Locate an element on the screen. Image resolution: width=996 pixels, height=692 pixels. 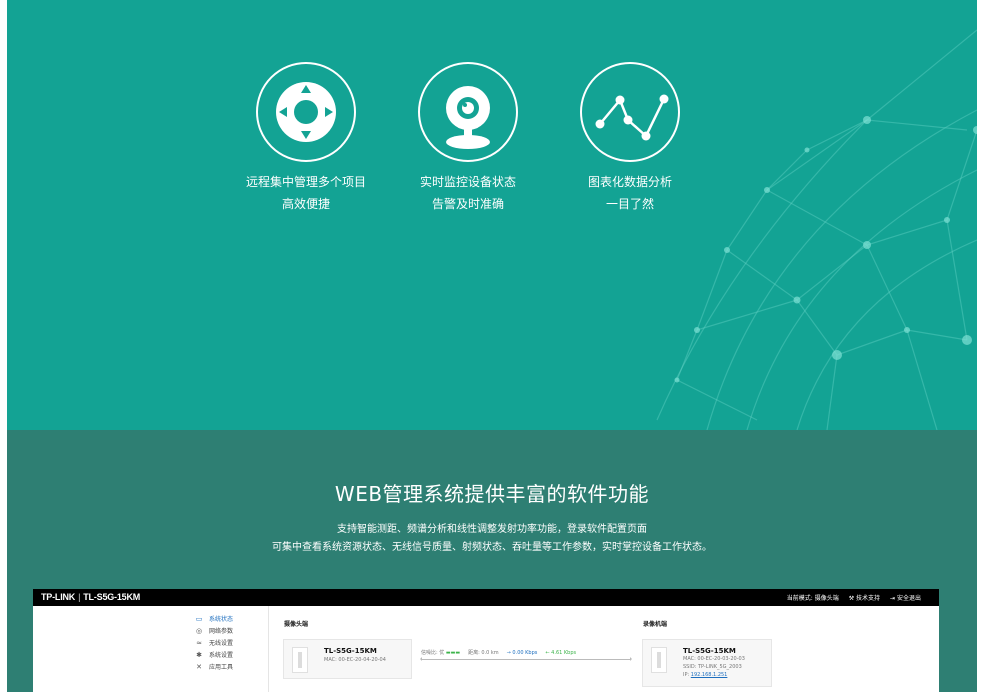
camera-device-card: TL-S5G-15KM MAC: 00-EC-20-04-20-04 is located at coordinates (347, 659).